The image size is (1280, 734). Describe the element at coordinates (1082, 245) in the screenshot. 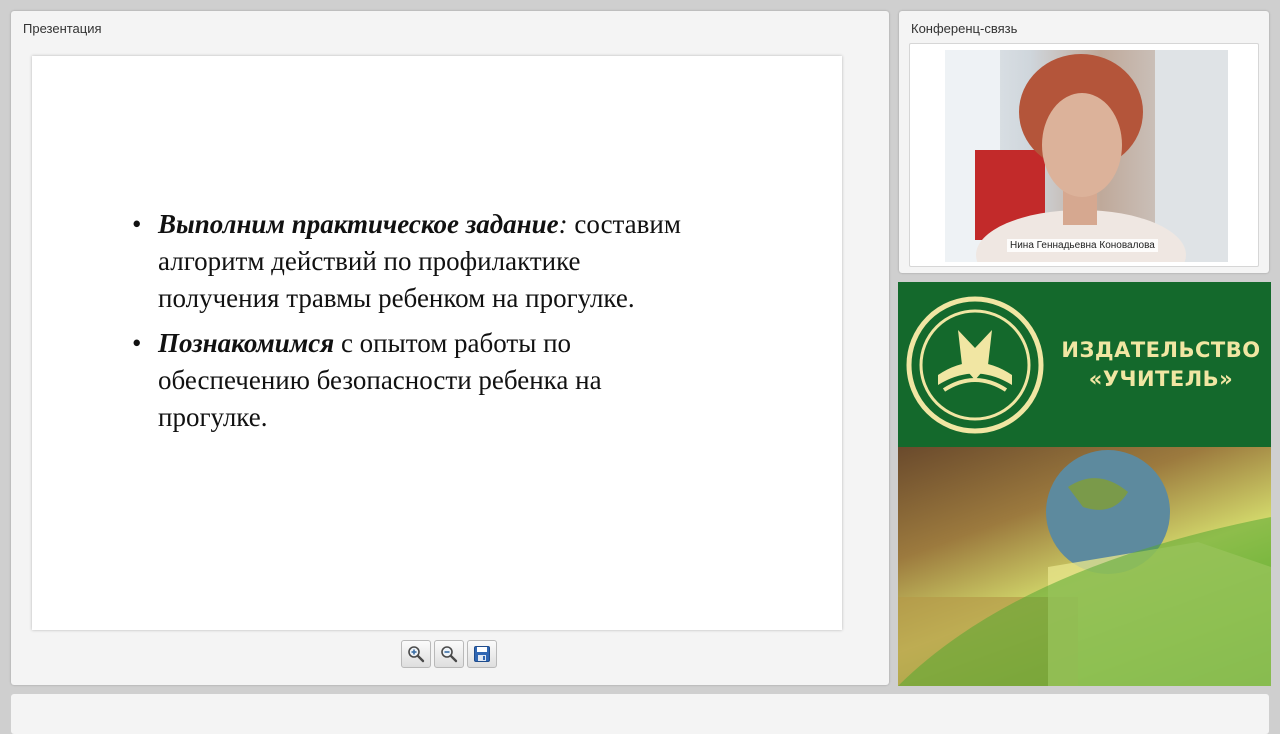

I see `participant-name: Нина Геннадьевна Коновалова` at that location.